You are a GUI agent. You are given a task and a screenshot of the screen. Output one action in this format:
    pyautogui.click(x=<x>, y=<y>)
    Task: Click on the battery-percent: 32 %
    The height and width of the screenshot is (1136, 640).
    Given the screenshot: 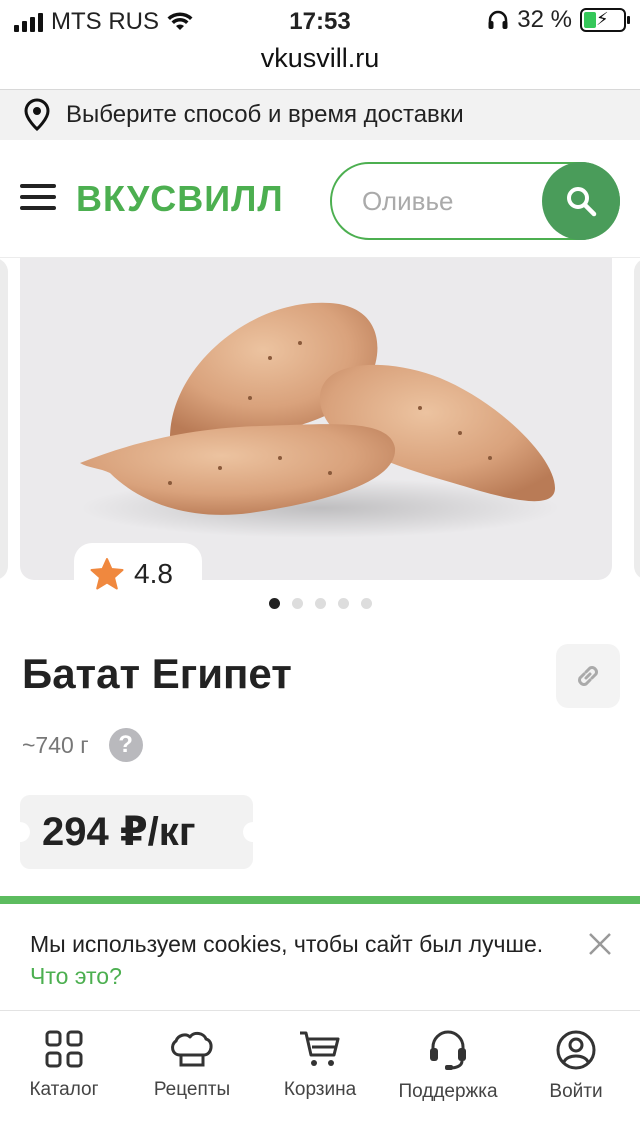 What is the action you would take?
    pyautogui.click(x=544, y=19)
    